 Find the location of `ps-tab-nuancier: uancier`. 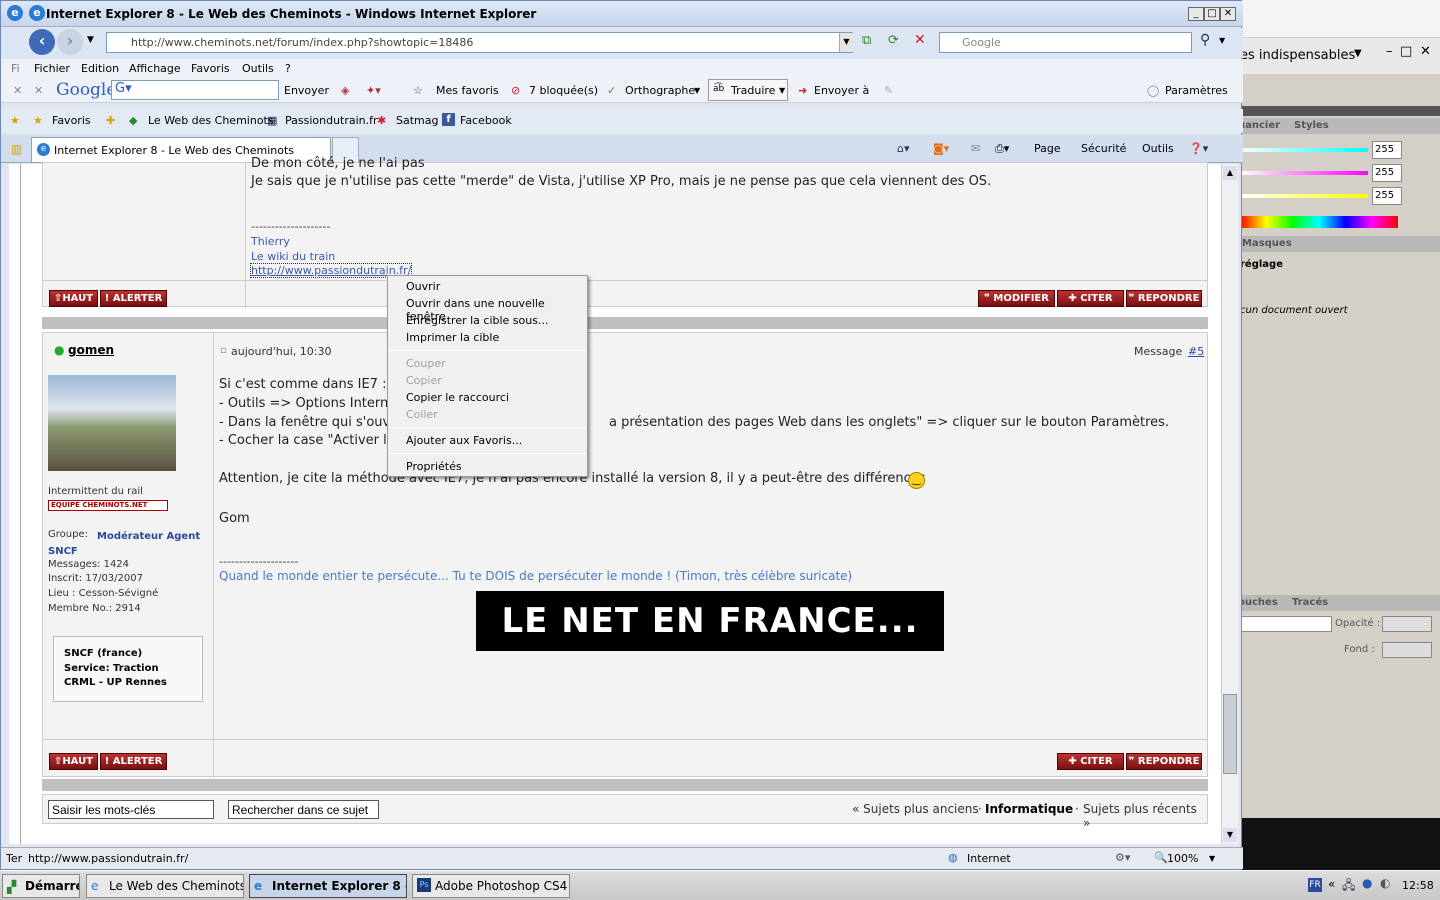

ps-tab-nuancier: uancier is located at coordinates (1259, 125).